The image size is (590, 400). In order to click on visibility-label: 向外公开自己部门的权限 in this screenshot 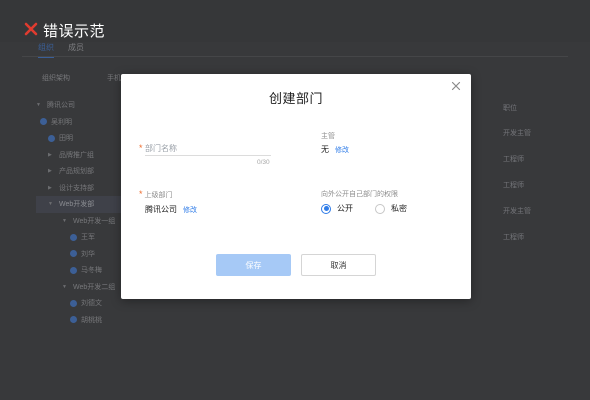, I will do `click(359, 194)`.